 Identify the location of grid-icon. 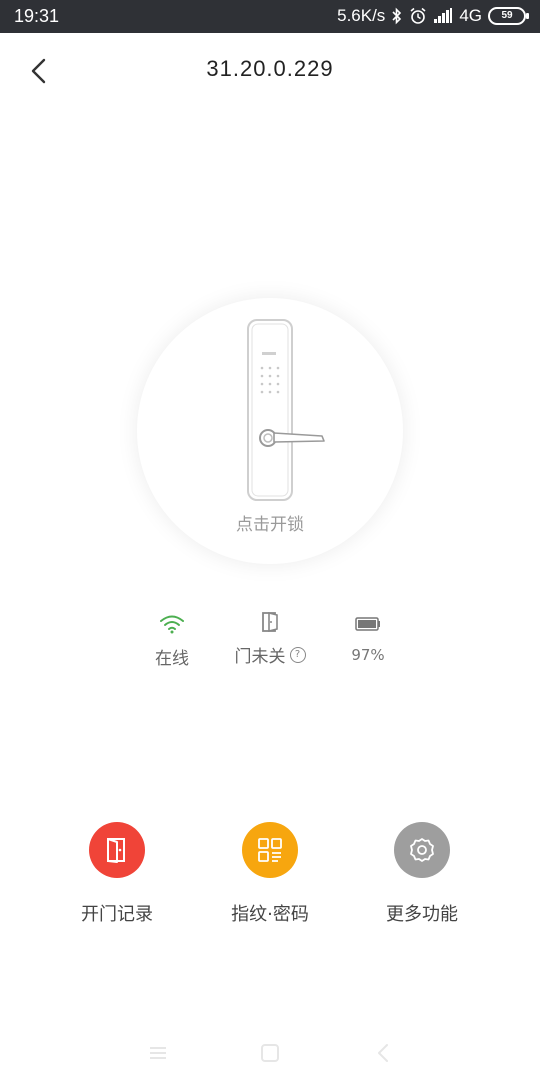
(270, 850).